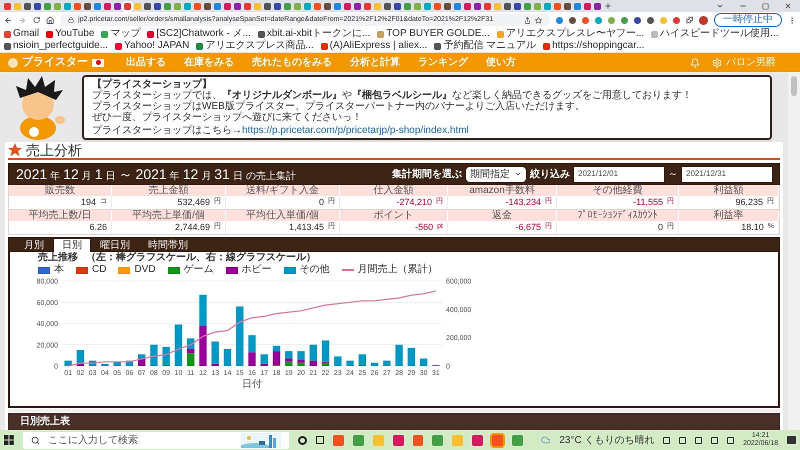  I want to click on stat-label: 返金, so click(502, 215).